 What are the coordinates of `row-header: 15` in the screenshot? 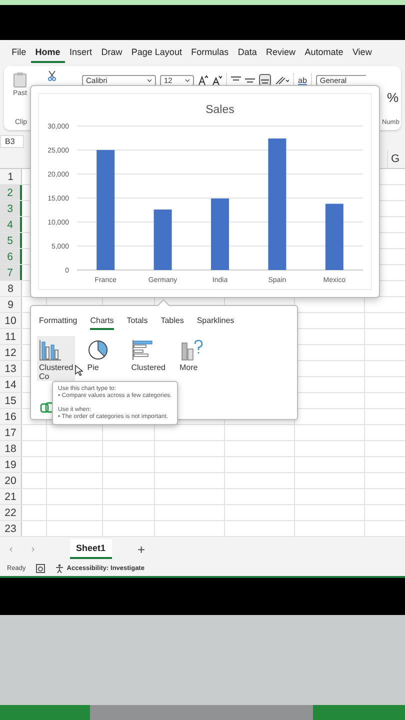 It's located at (11, 400).